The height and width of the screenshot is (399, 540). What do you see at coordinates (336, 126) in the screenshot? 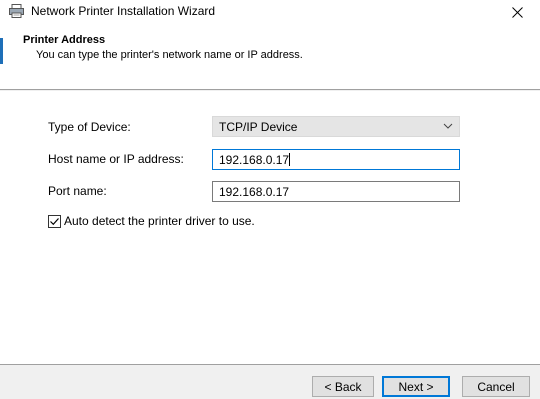
I see `device-type-select: TCP/IP Device` at bounding box center [336, 126].